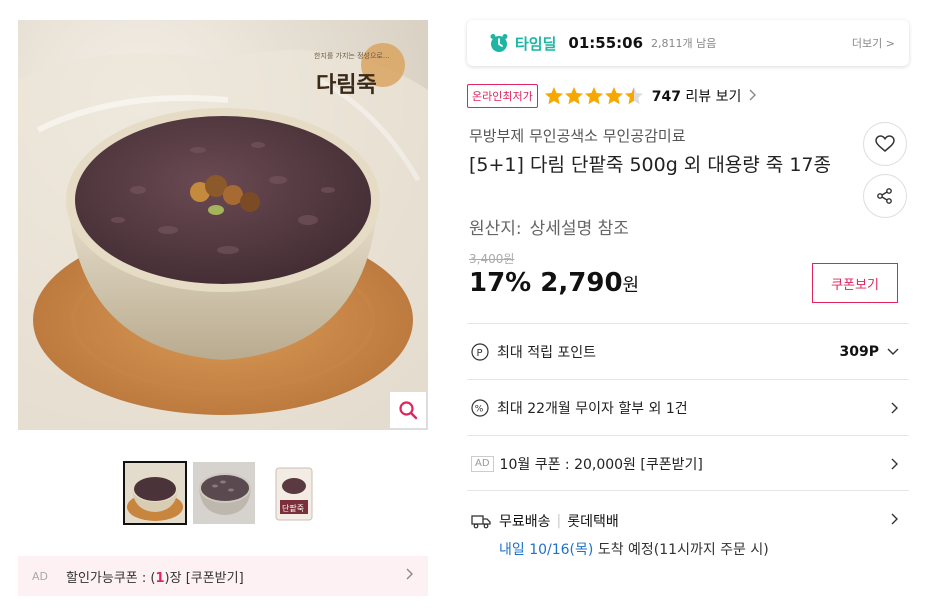 This screenshot has height=613, width=938. What do you see at coordinates (546, 550) in the screenshot?
I see `delivery-date: 내일 10/16(목)` at bounding box center [546, 550].